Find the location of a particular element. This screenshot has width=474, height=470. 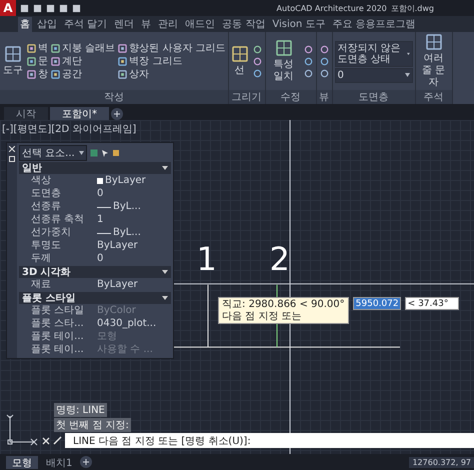

select-icon is located at coordinates (104, 153).